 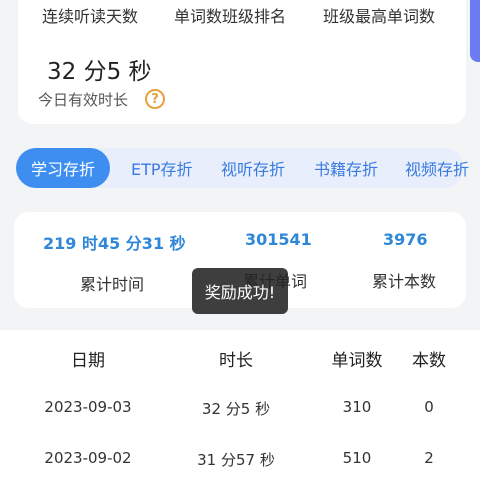 What do you see at coordinates (429, 407) in the screenshot?
I see `table-cell-books: 0` at bounding box center [429, 407].